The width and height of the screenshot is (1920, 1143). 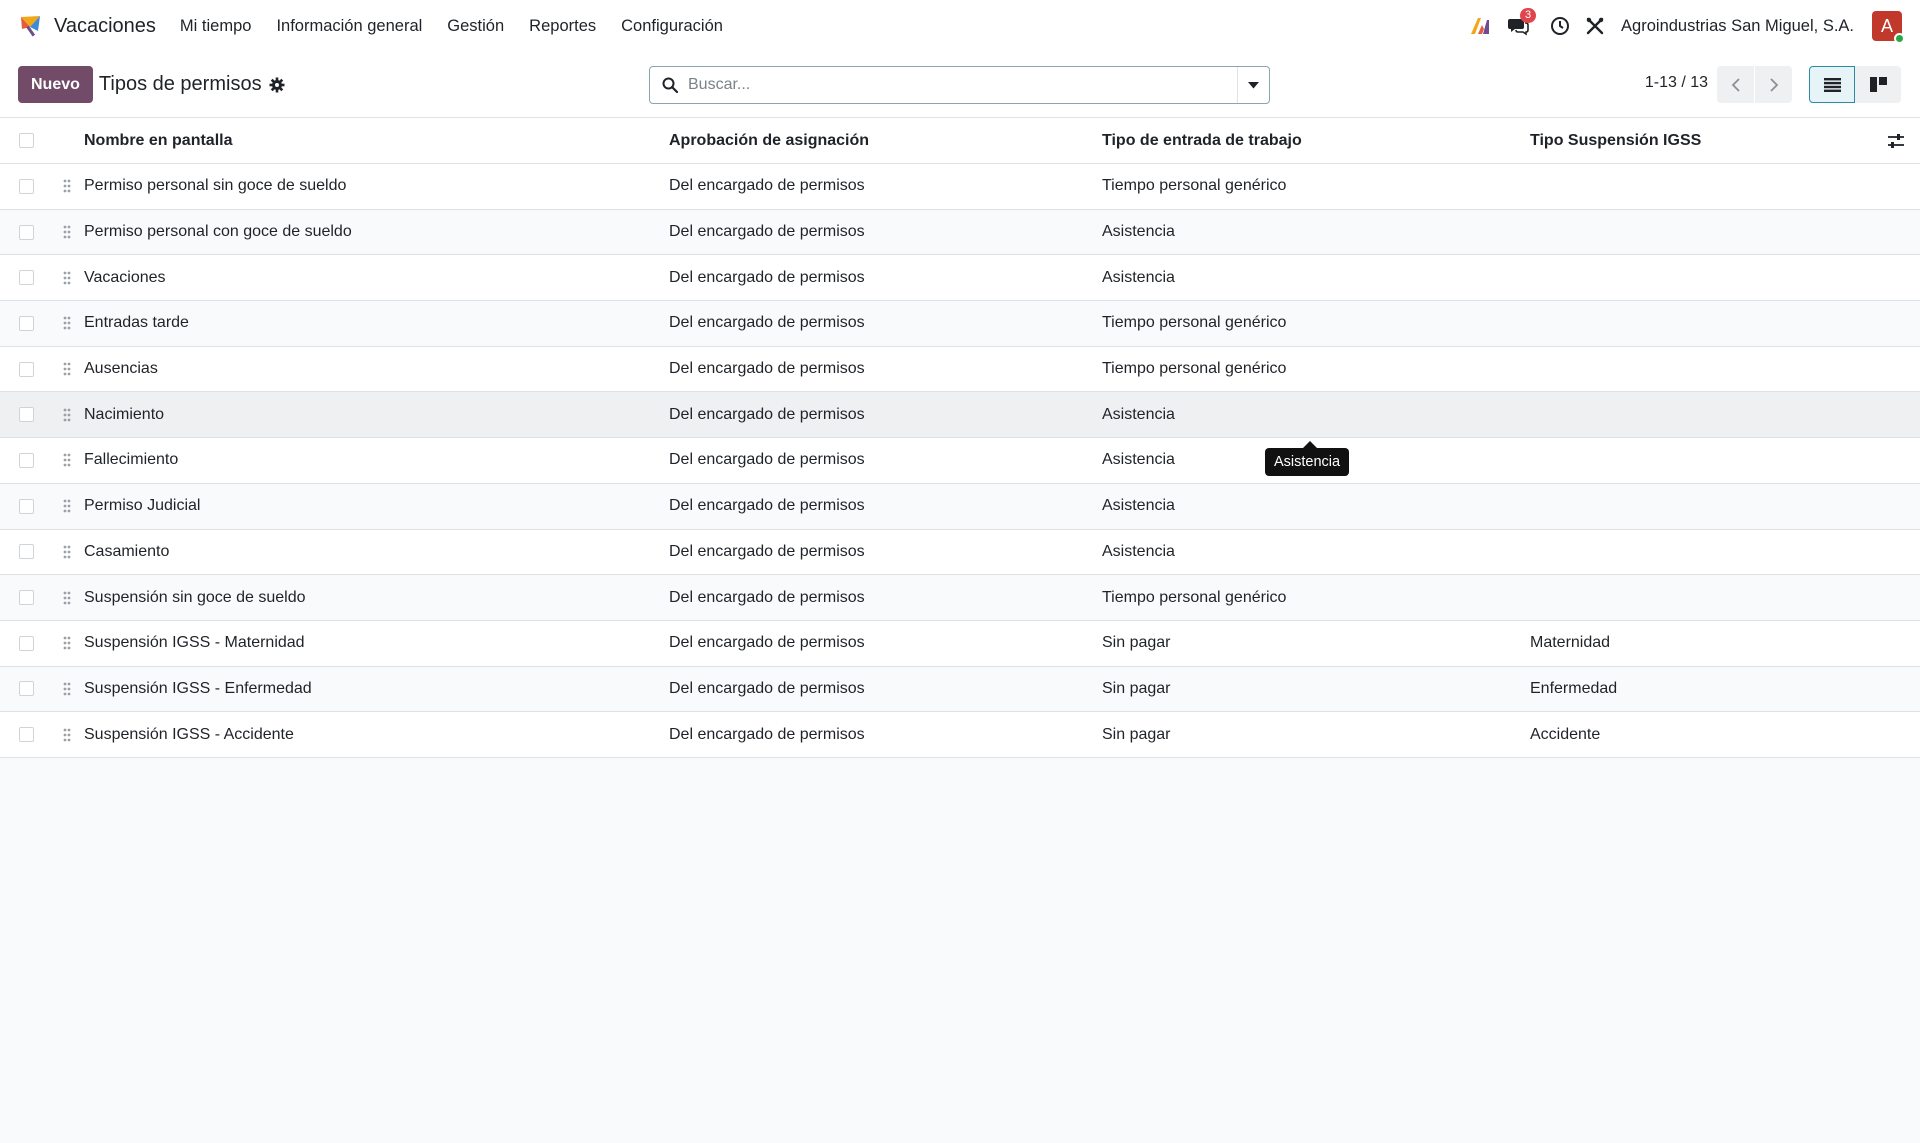 I want to click on tools-icon, so click(x=1595, y=26).